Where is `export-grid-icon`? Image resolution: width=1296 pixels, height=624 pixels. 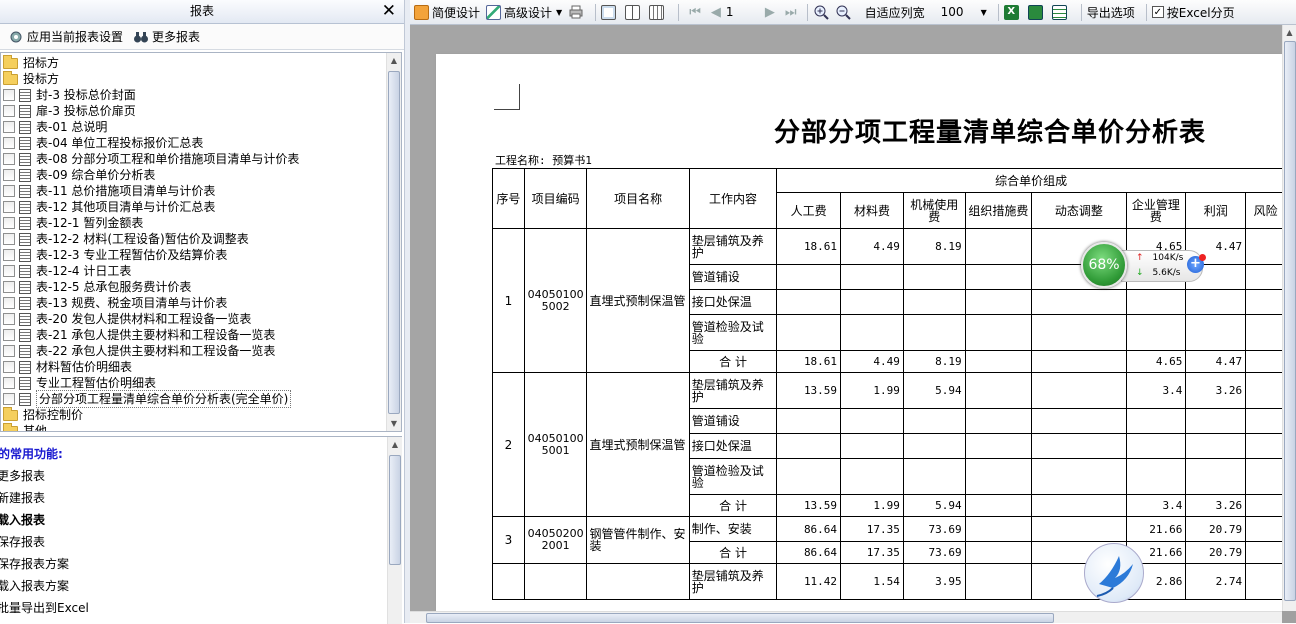
export-grid-icon is located at coordinates (1060, 12).